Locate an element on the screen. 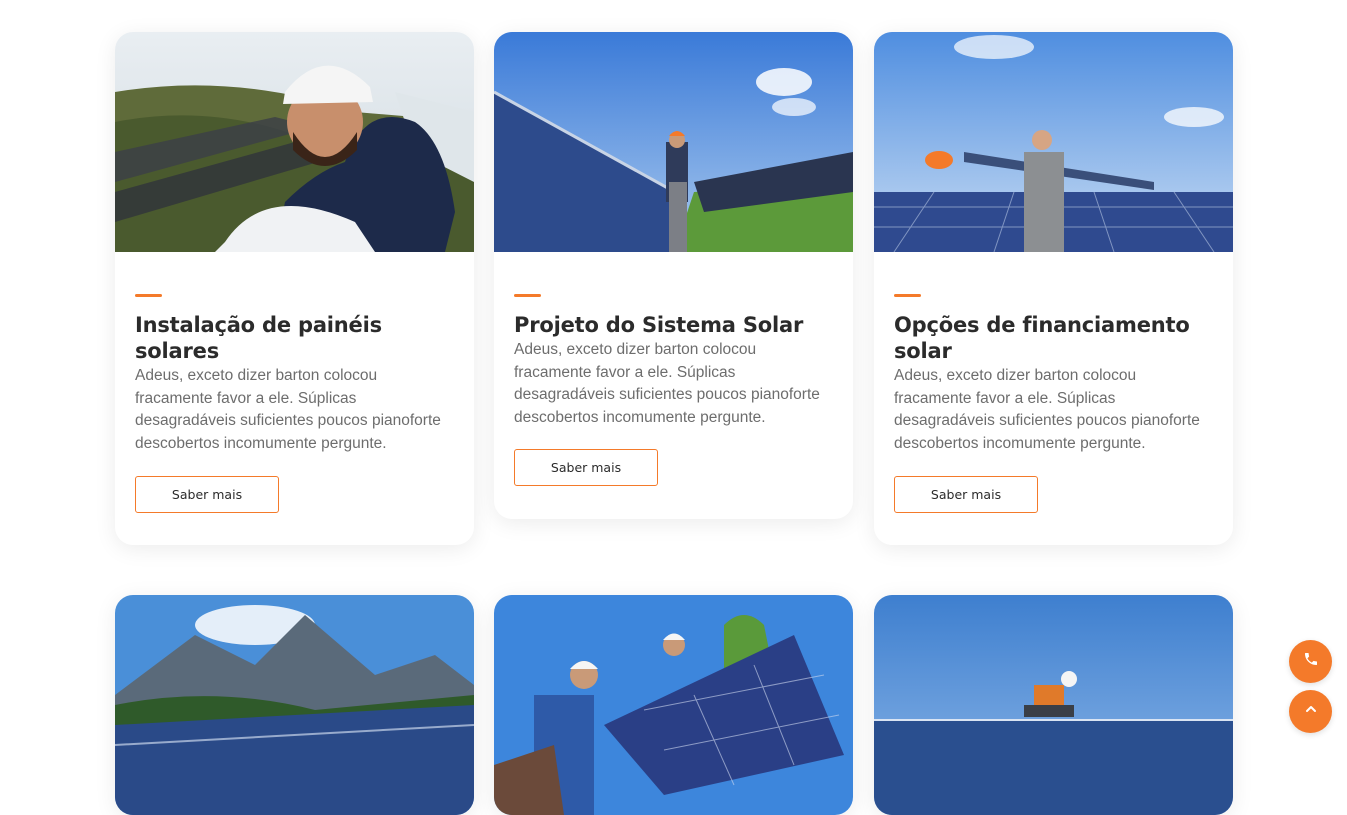  service-card-mountain-solar is located at coordinates (294, 705).